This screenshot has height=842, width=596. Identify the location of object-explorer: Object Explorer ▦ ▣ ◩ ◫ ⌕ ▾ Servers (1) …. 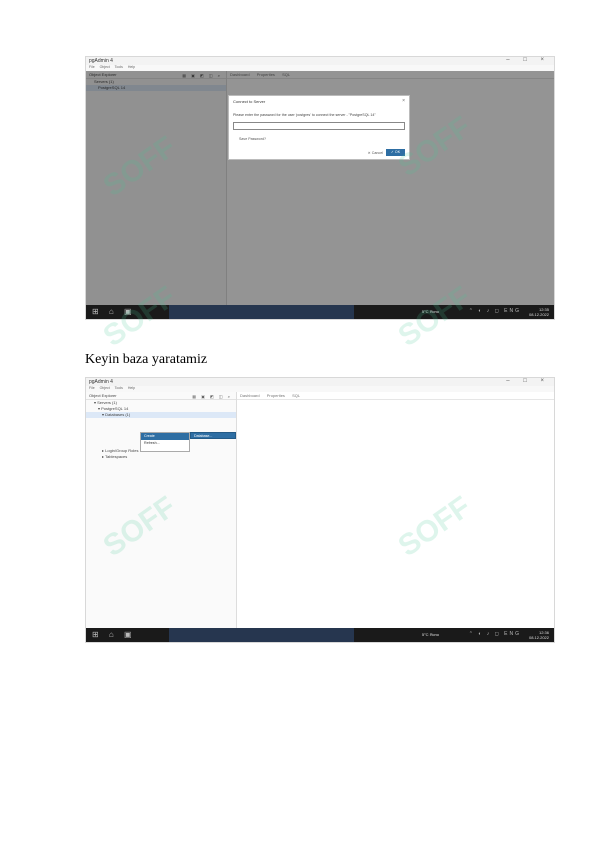
(161, 510).